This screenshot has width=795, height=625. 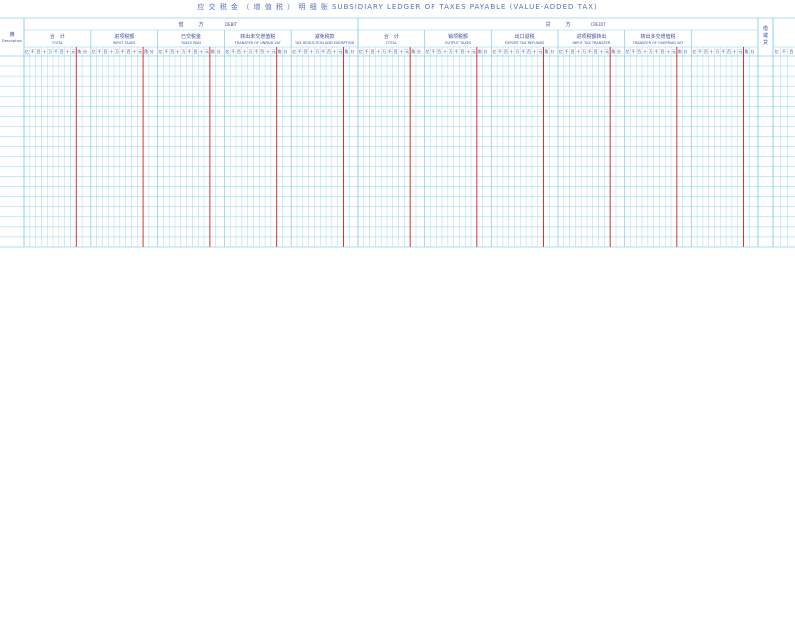 What do you see at coordinates (525, 43) in the screenshot?
I see `credit-col-en: EXPORT TAX REFUNDS` at bounding box center [525, 43].